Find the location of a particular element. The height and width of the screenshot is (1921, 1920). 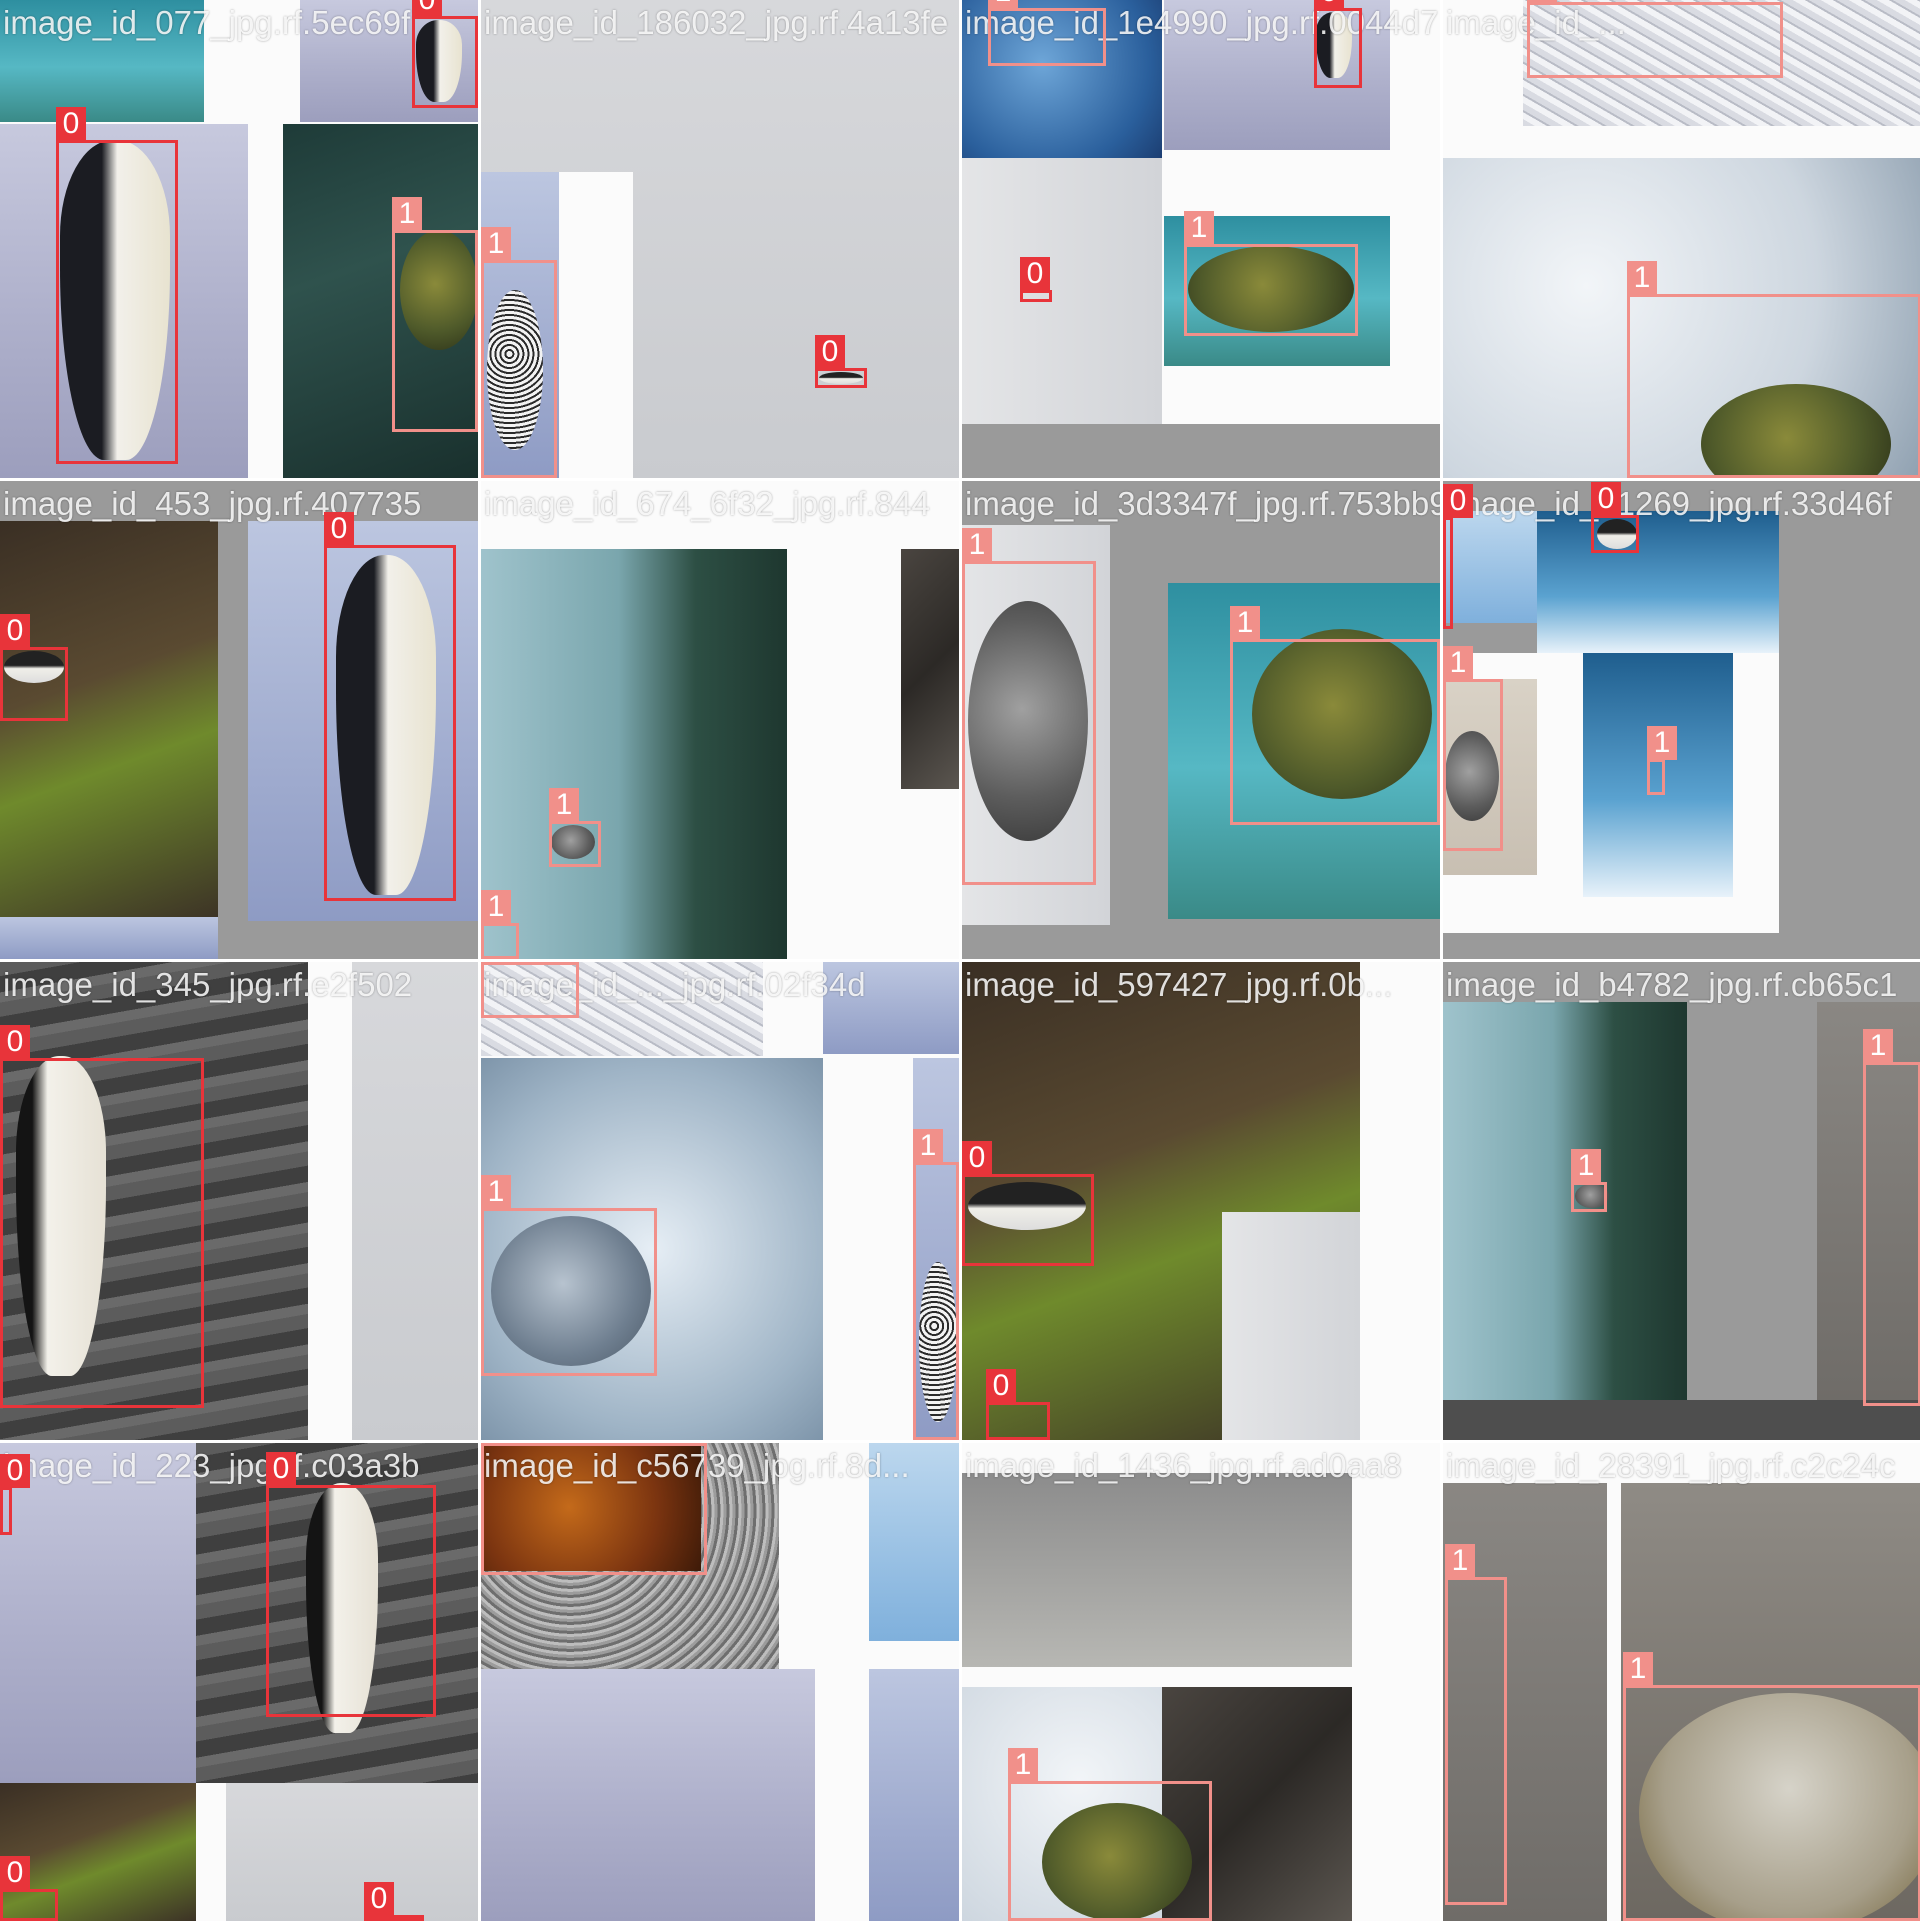

mosaic-tile: image_id_1436_jpg.rf.ad0aa8 1 is located at coordinates (1201, 1682).